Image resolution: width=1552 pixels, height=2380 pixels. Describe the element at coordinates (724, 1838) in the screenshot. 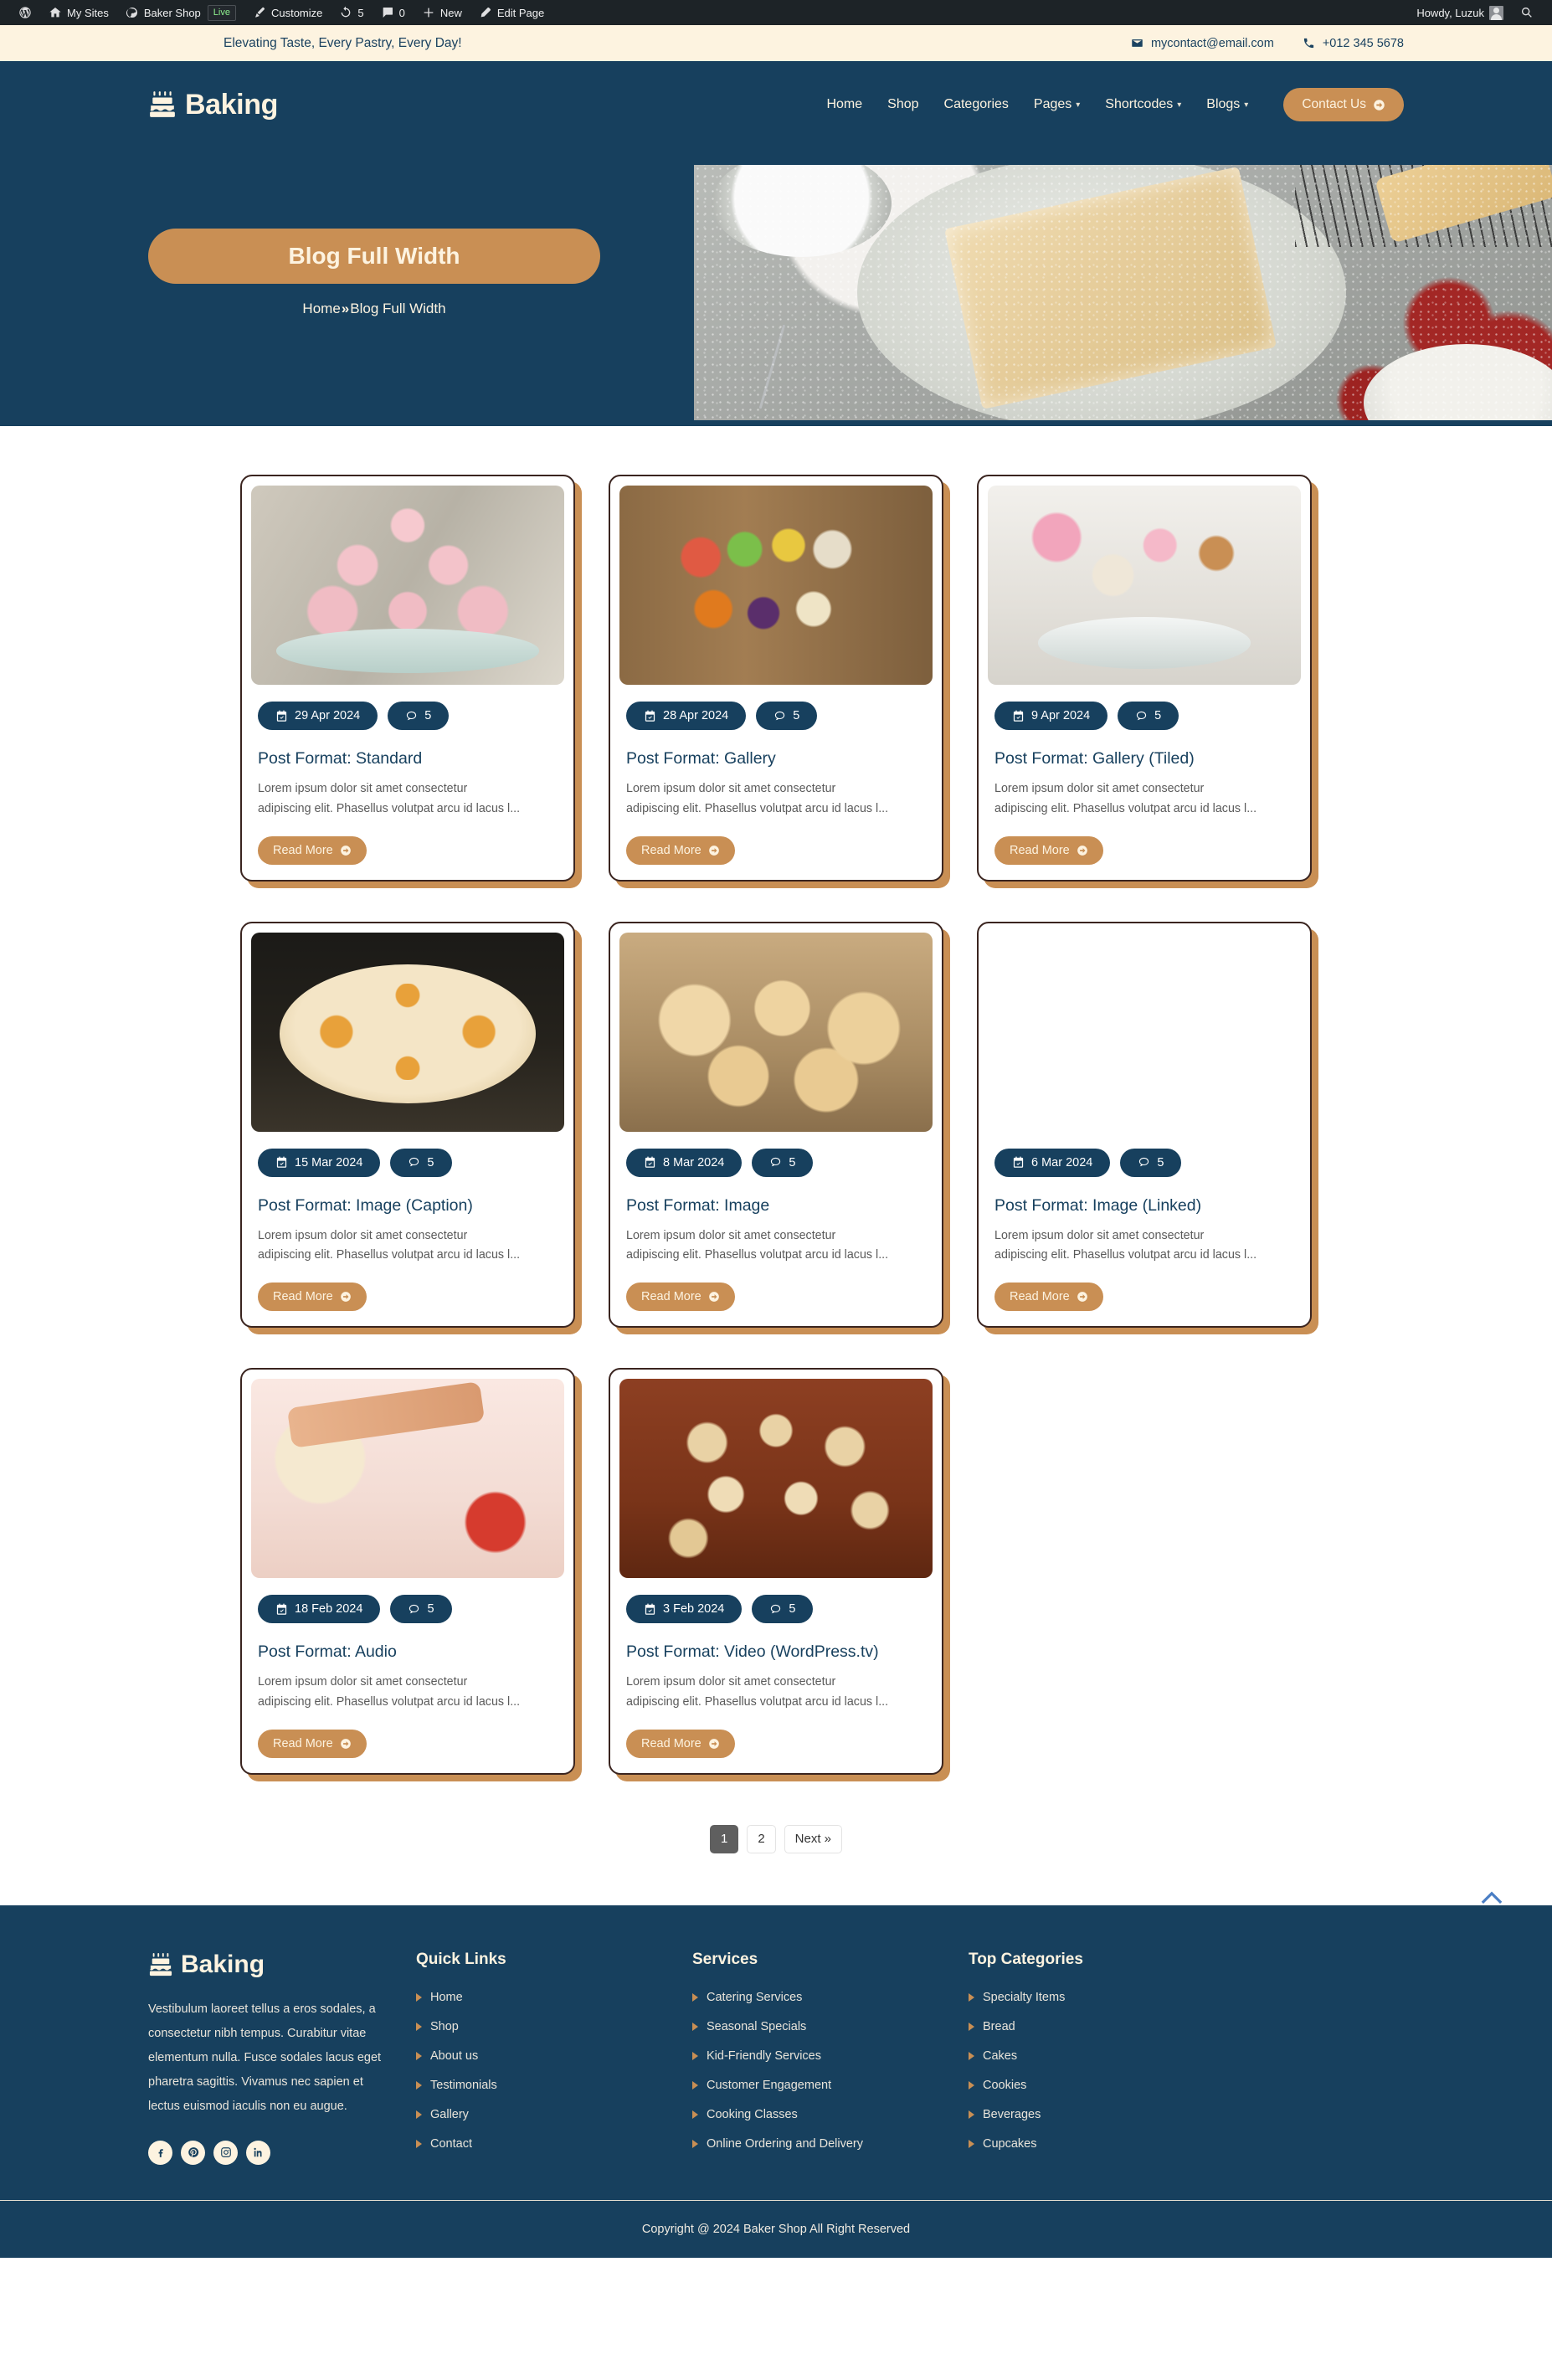

I see `pagination-page-1: 1` at that location.